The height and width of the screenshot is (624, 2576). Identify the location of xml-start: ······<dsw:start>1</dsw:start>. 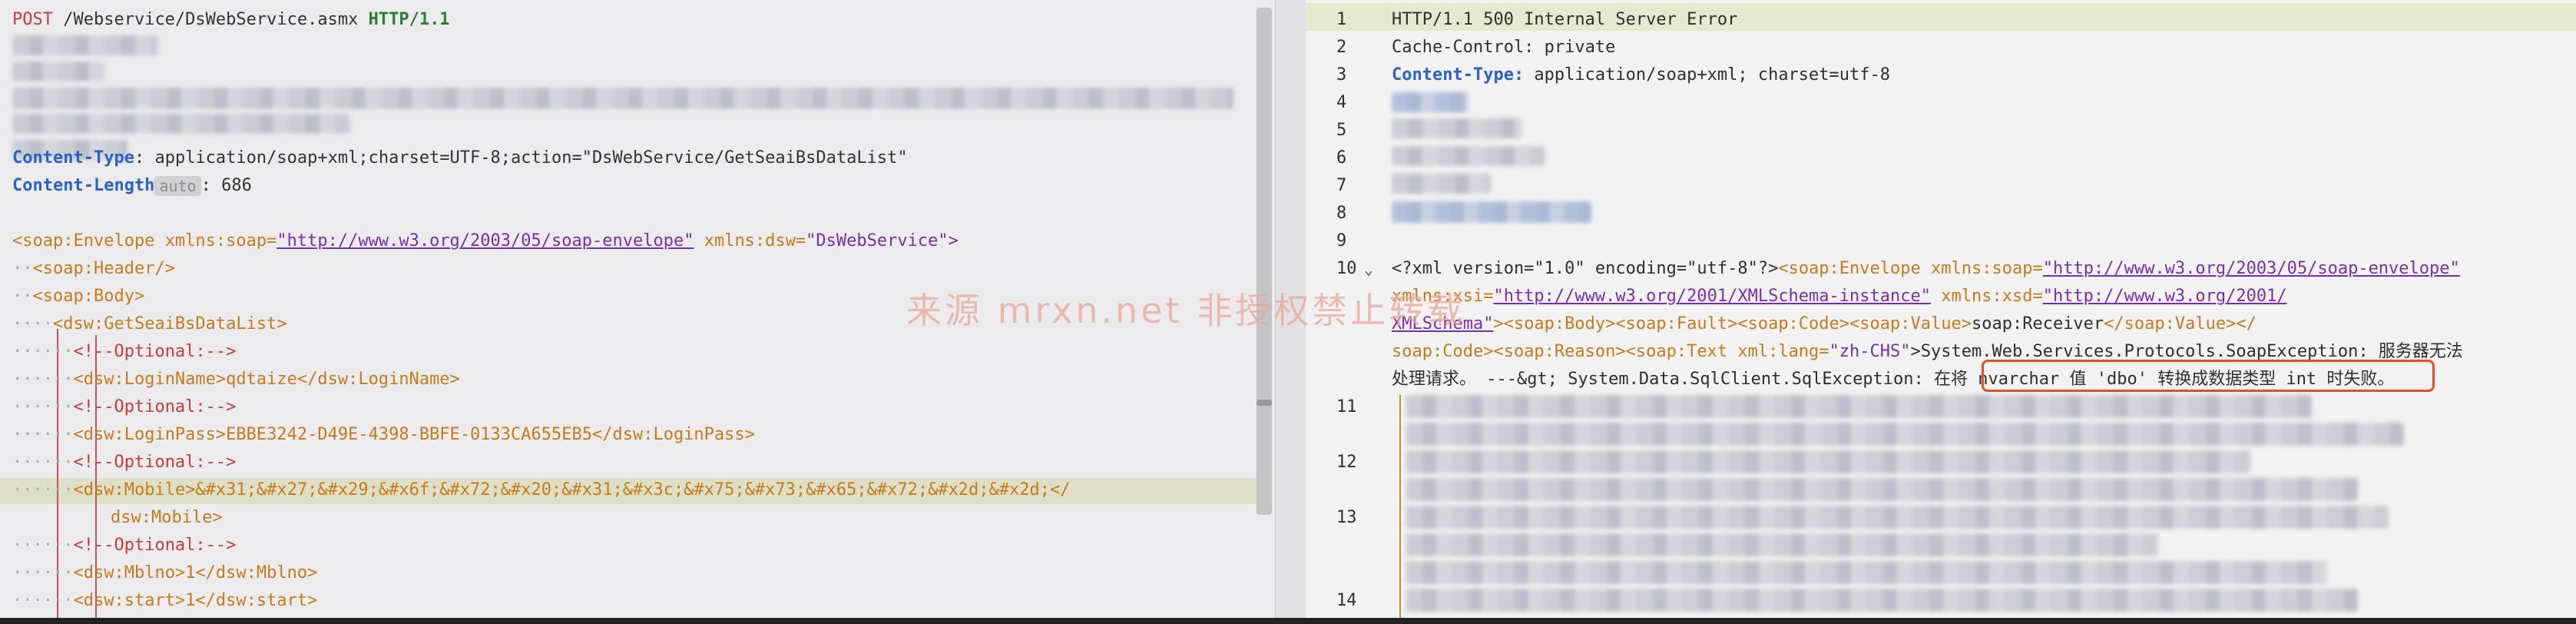
(165, 600).